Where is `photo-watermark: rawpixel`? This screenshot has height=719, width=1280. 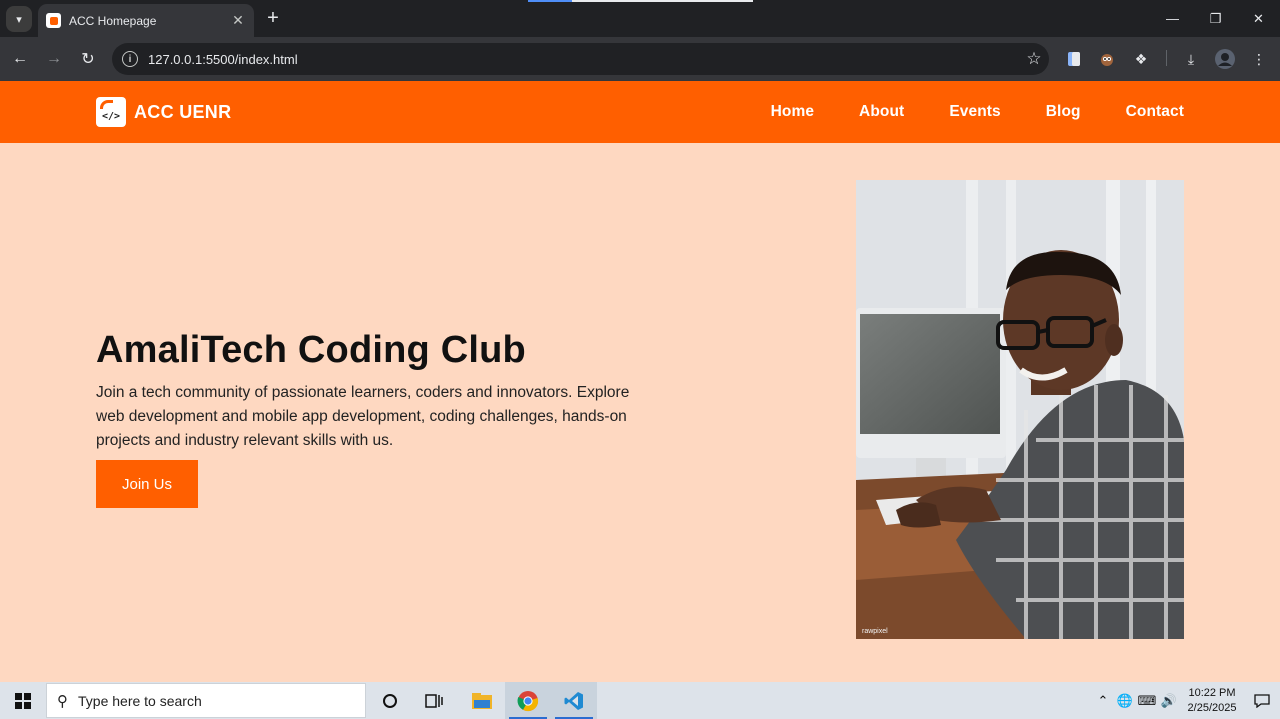
photo-watermark: rawpixel is located at coordinates (875, 631).